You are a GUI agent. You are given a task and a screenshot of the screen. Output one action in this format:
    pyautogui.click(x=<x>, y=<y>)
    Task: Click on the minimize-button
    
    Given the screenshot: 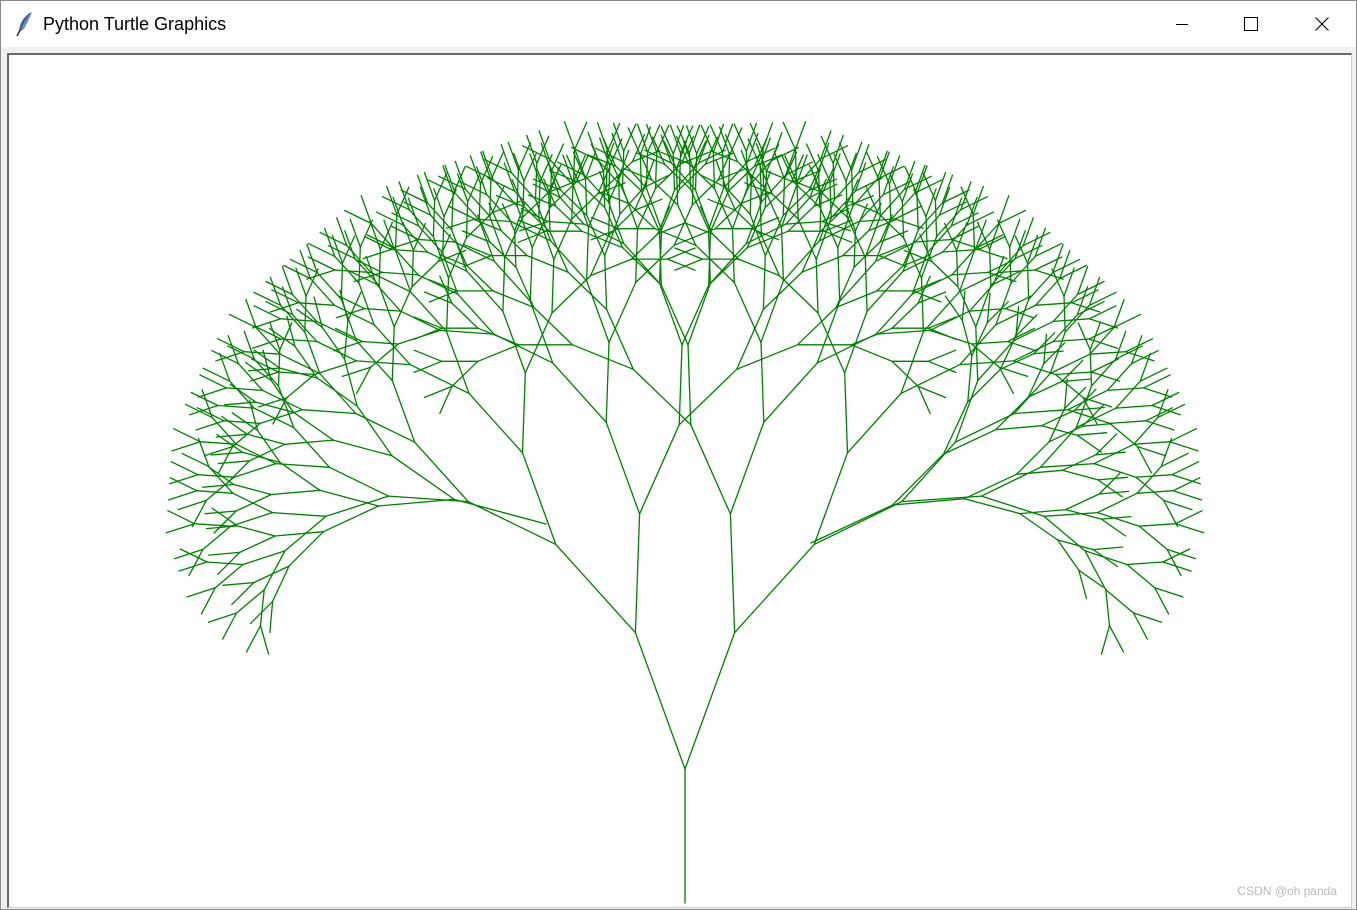 What is the action you would take?
    pyautogui.click(x=1182, y=24)
    